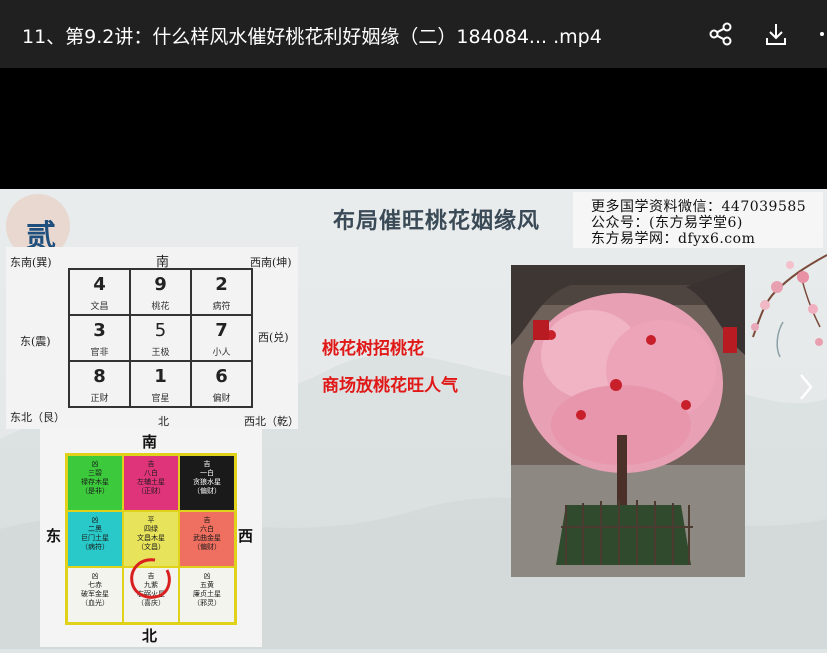  What do you see at coordinates (390, 386) in the screenshot?
I see `highlight-text: 商场放桃花旺人气` at bounding box center [390, 386].